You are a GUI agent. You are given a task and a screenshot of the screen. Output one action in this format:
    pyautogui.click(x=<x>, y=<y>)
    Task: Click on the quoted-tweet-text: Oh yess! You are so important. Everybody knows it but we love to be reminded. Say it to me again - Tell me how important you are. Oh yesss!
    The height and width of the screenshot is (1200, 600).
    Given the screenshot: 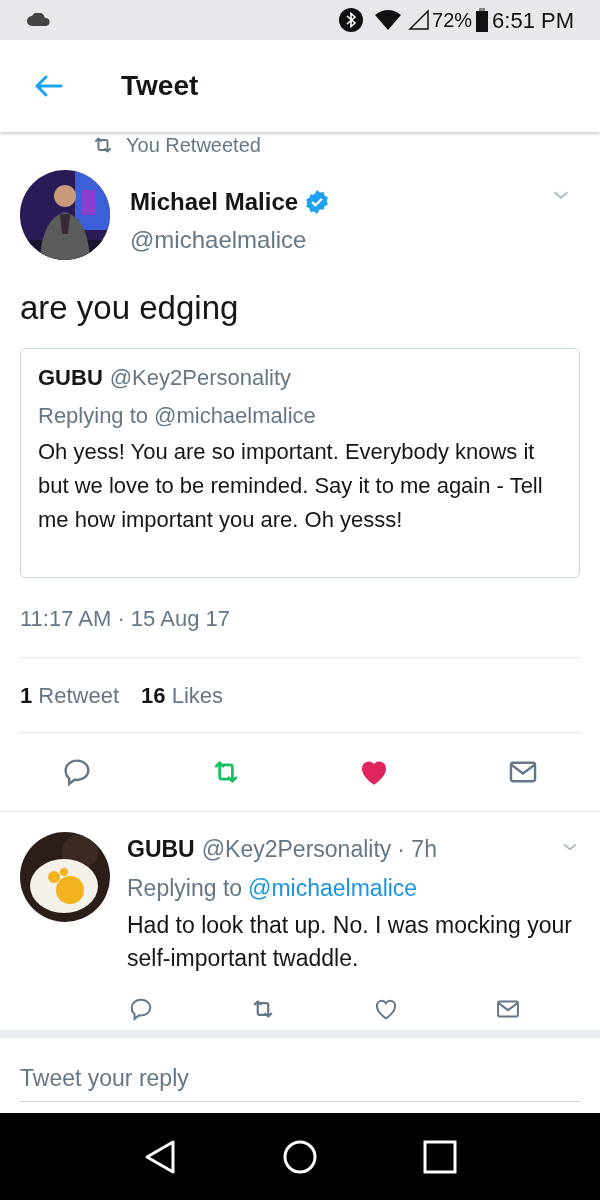 What is the action you would take?
    pyautogui.click(x=291, y=486)
    